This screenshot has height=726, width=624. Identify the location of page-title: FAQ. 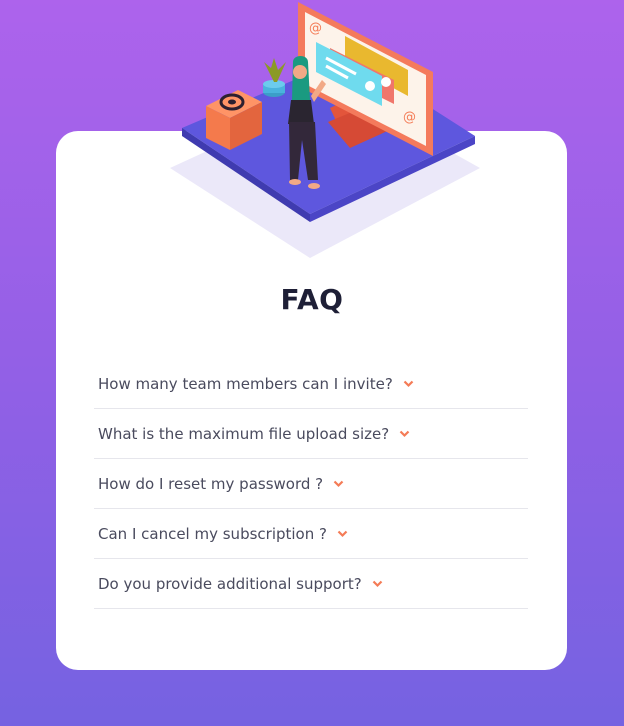
(312, 299).